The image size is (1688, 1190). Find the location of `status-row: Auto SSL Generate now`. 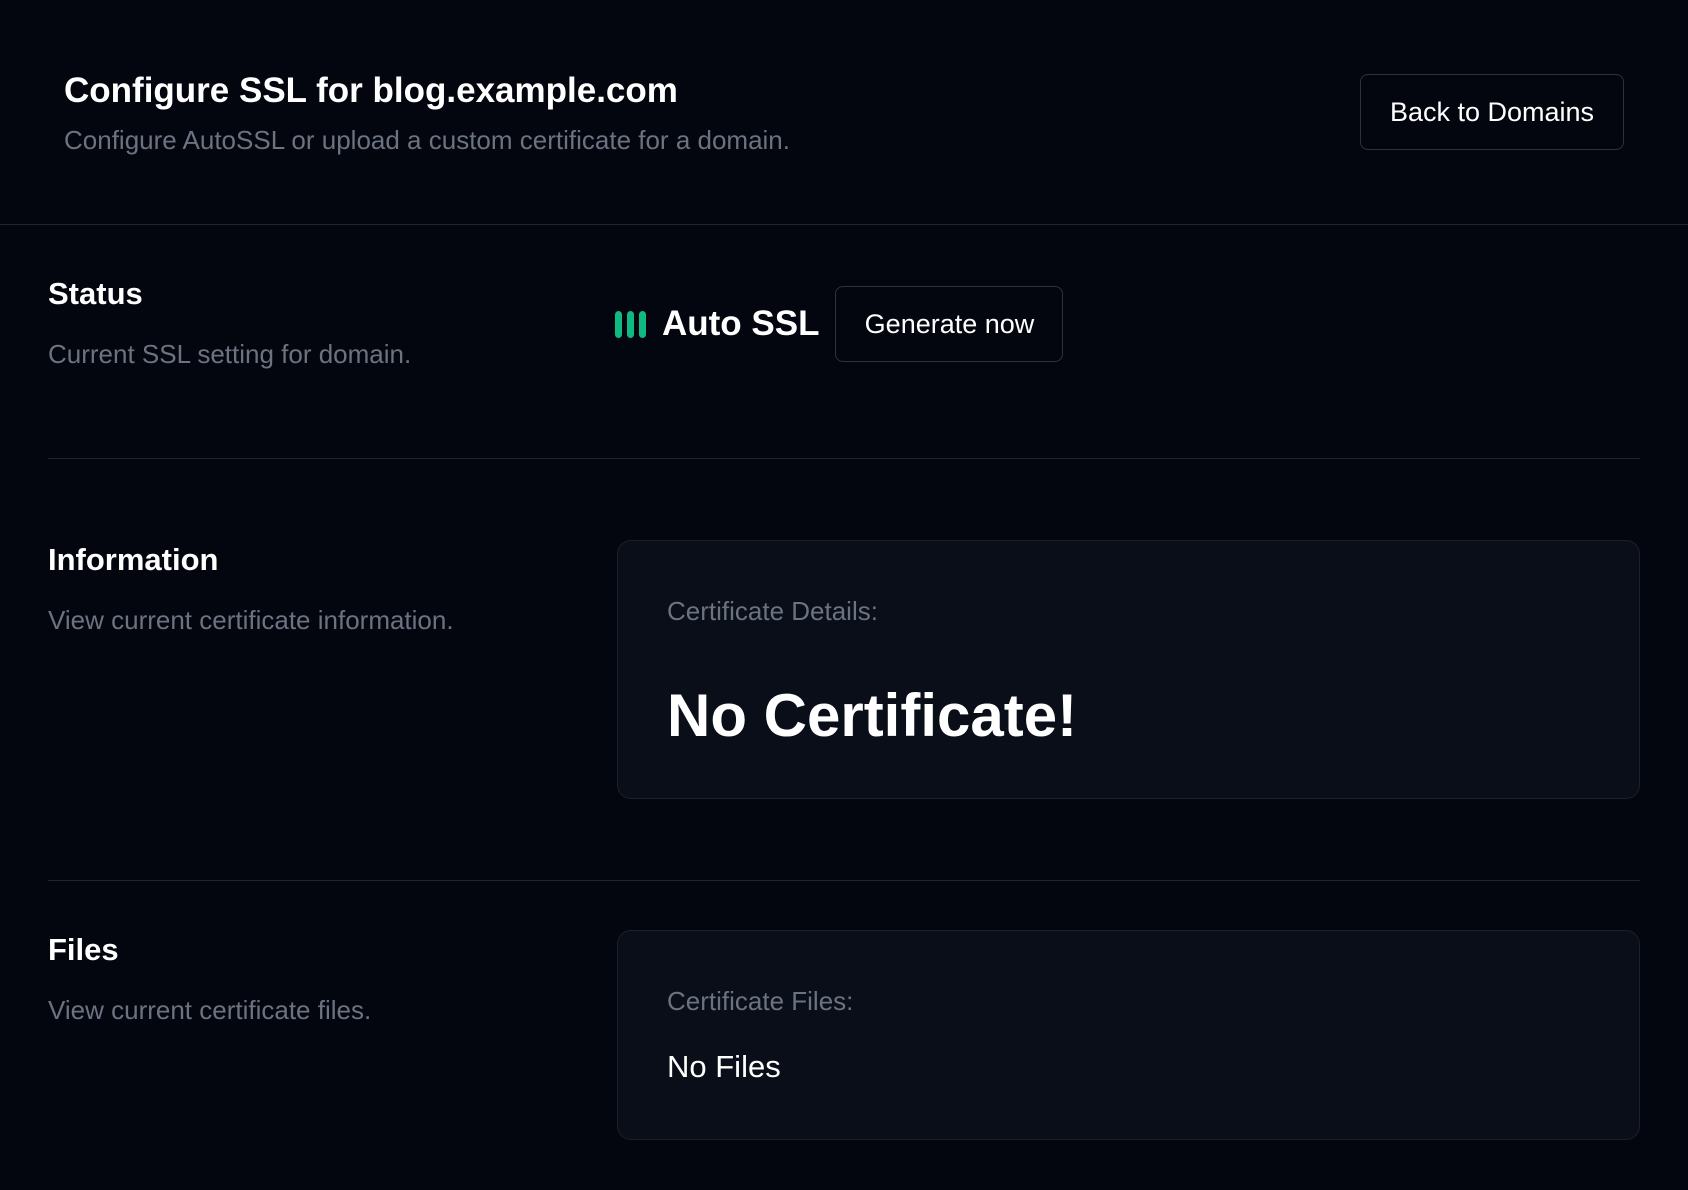

status-row: Auto SSL Generate now is located at coordinates (839, 324).